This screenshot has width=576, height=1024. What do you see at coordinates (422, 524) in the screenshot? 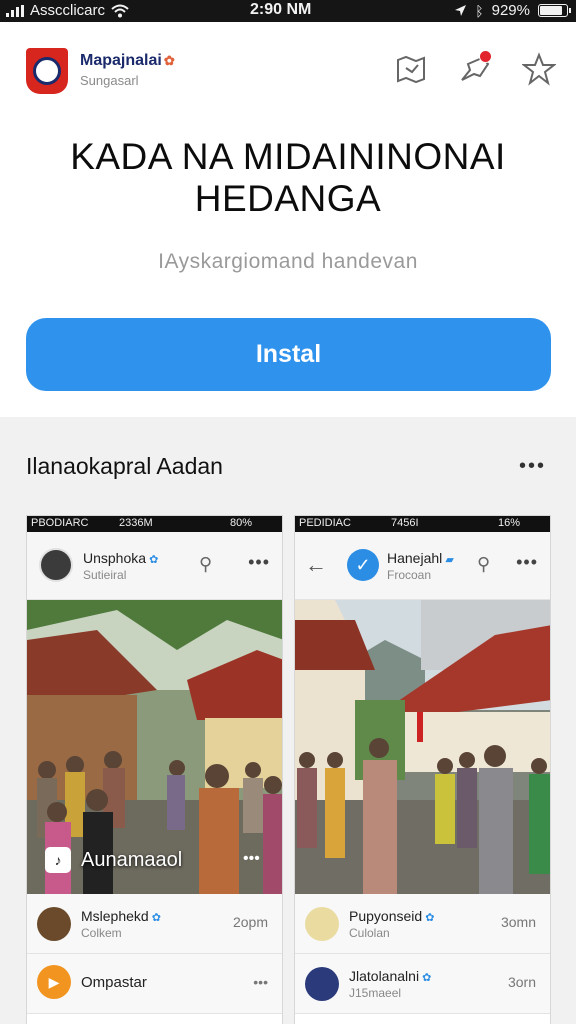
I see `screenshot-status-bar: PEDIDIAC 7456I 16%` at bounding box center [422, 524].